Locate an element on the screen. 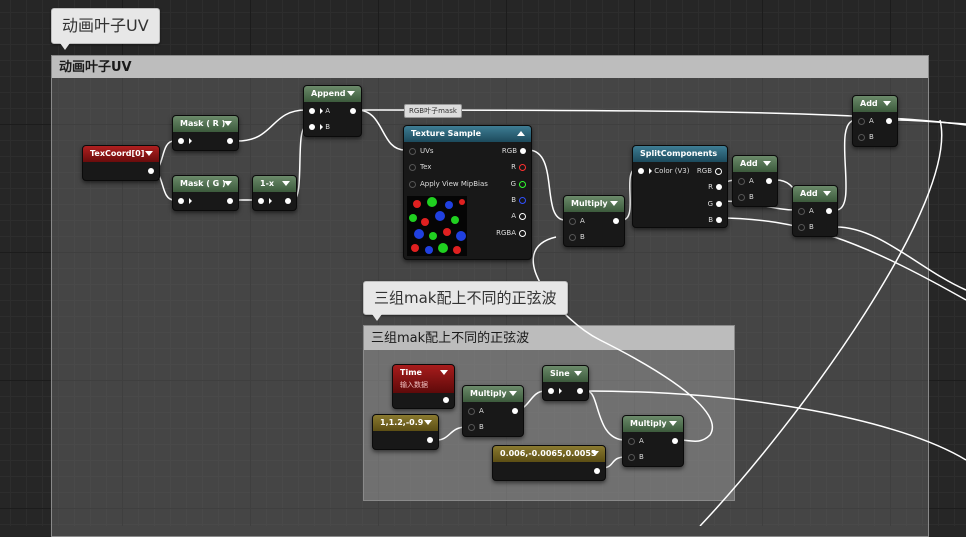 The width and height of the screenshot is (966, 537). multiply-node-2: Multiply A B is located at coordinates (493, 411).